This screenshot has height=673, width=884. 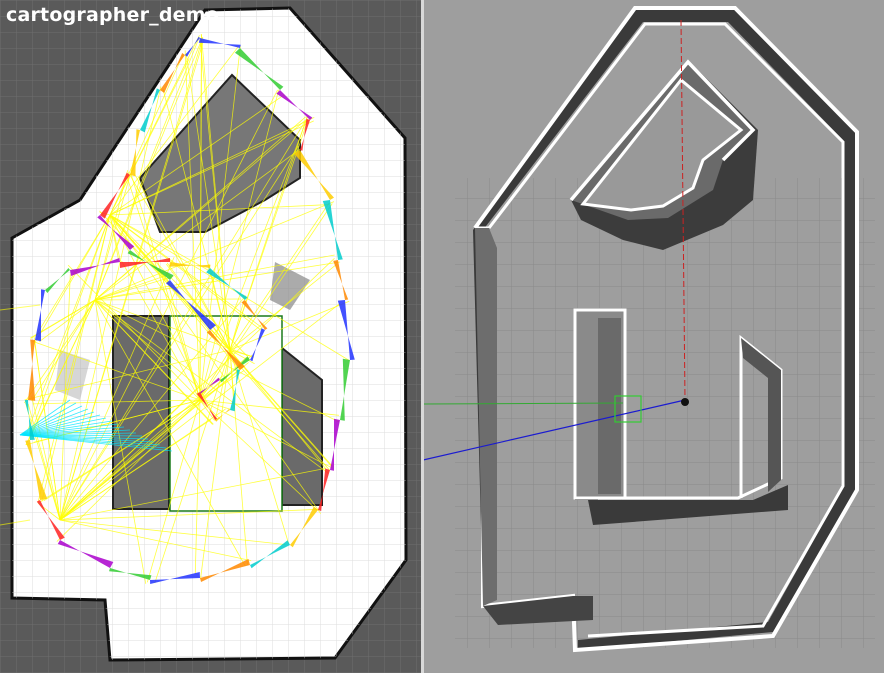 What do you see at coordinates (113, 15) in the screenshot?
I see `window-title: cartographer_demo` at bounding box center [113, 15].